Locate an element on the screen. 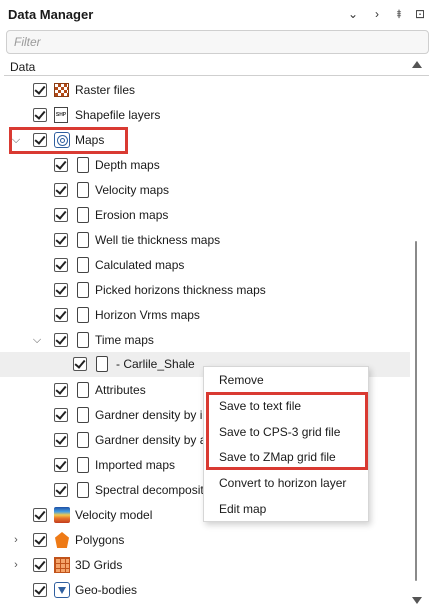 Image resolution: width=435 pixels, height=611 pixels. pin-icon: ⯒ is located at coordinates (399, 14).